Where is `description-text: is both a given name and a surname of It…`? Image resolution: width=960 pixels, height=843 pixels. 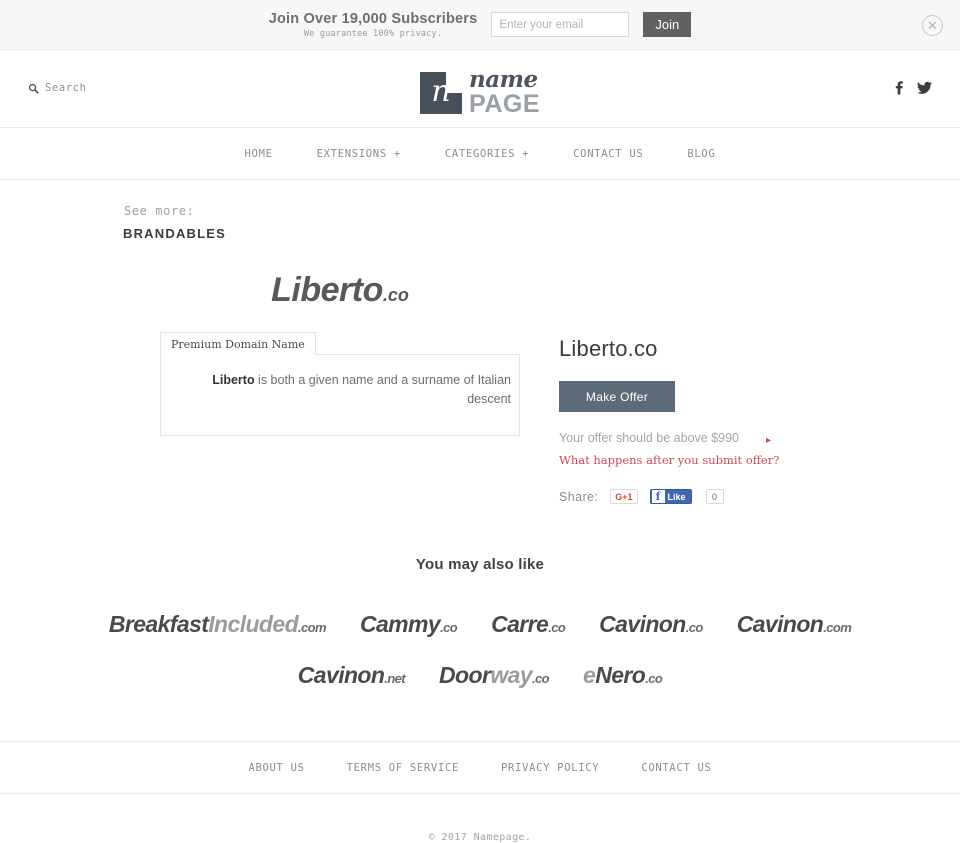 description-text: is both a given name and a surname of It… is located at coordinates (382, 389).